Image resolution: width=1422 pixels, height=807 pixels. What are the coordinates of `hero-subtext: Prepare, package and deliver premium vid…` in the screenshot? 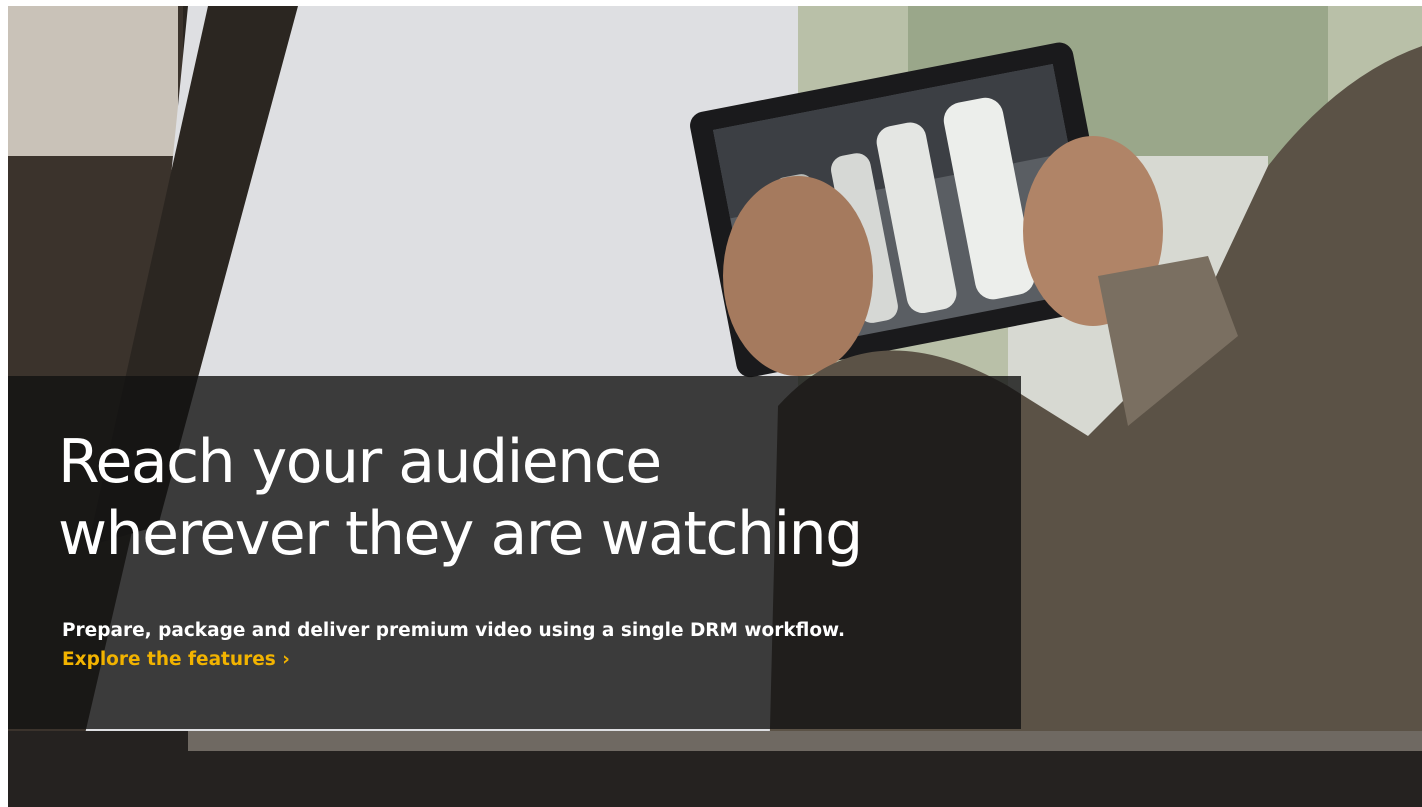 It's located at (453, 630).